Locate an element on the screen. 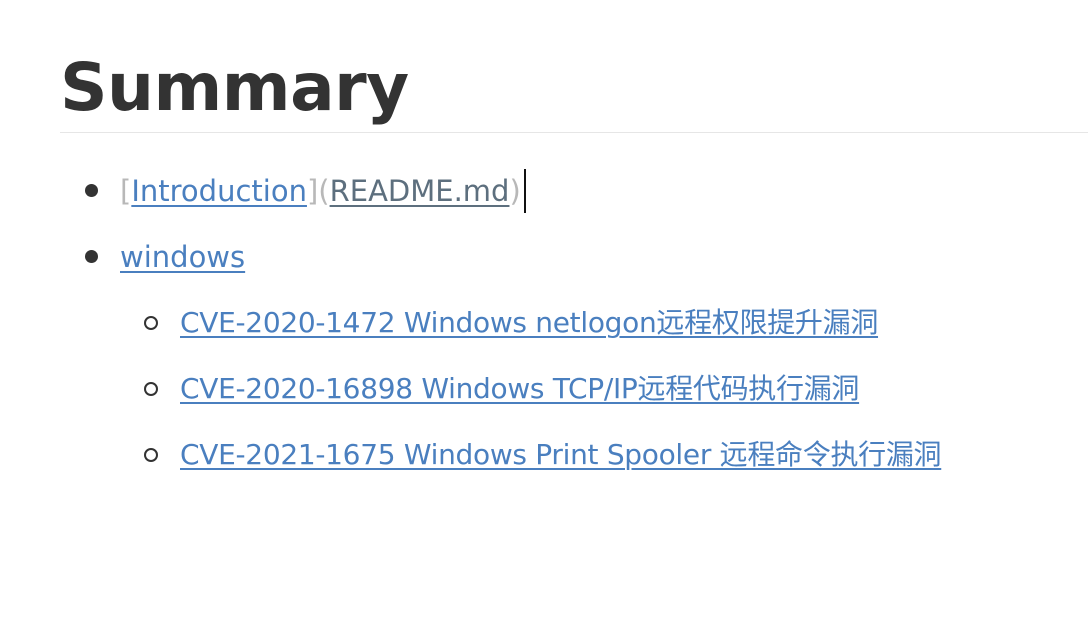 This screenshot has width=1088, height=620. introduction-link: Introduction is located at coordinates (219, 191).